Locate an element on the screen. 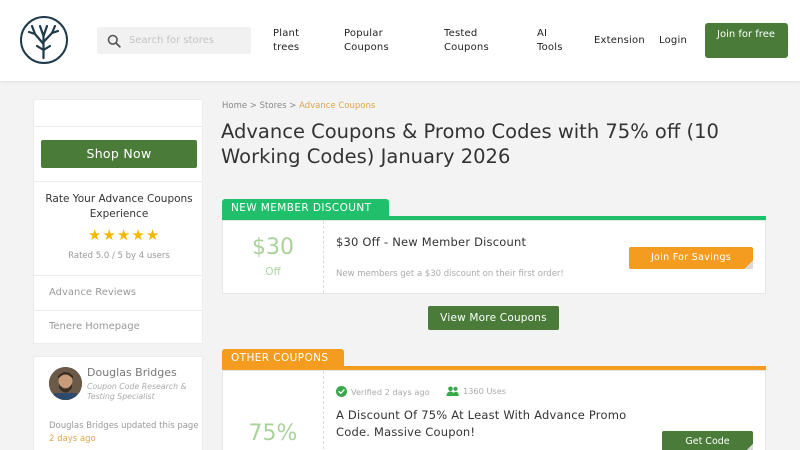  verified-text: Verified 2 days ago is located at coordinates (390, 391).